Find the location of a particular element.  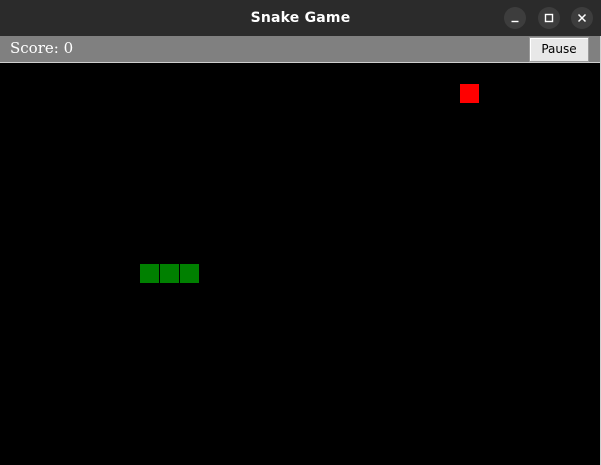

score-bar: Score: 0 Pause is located at coordinates (300, 49).